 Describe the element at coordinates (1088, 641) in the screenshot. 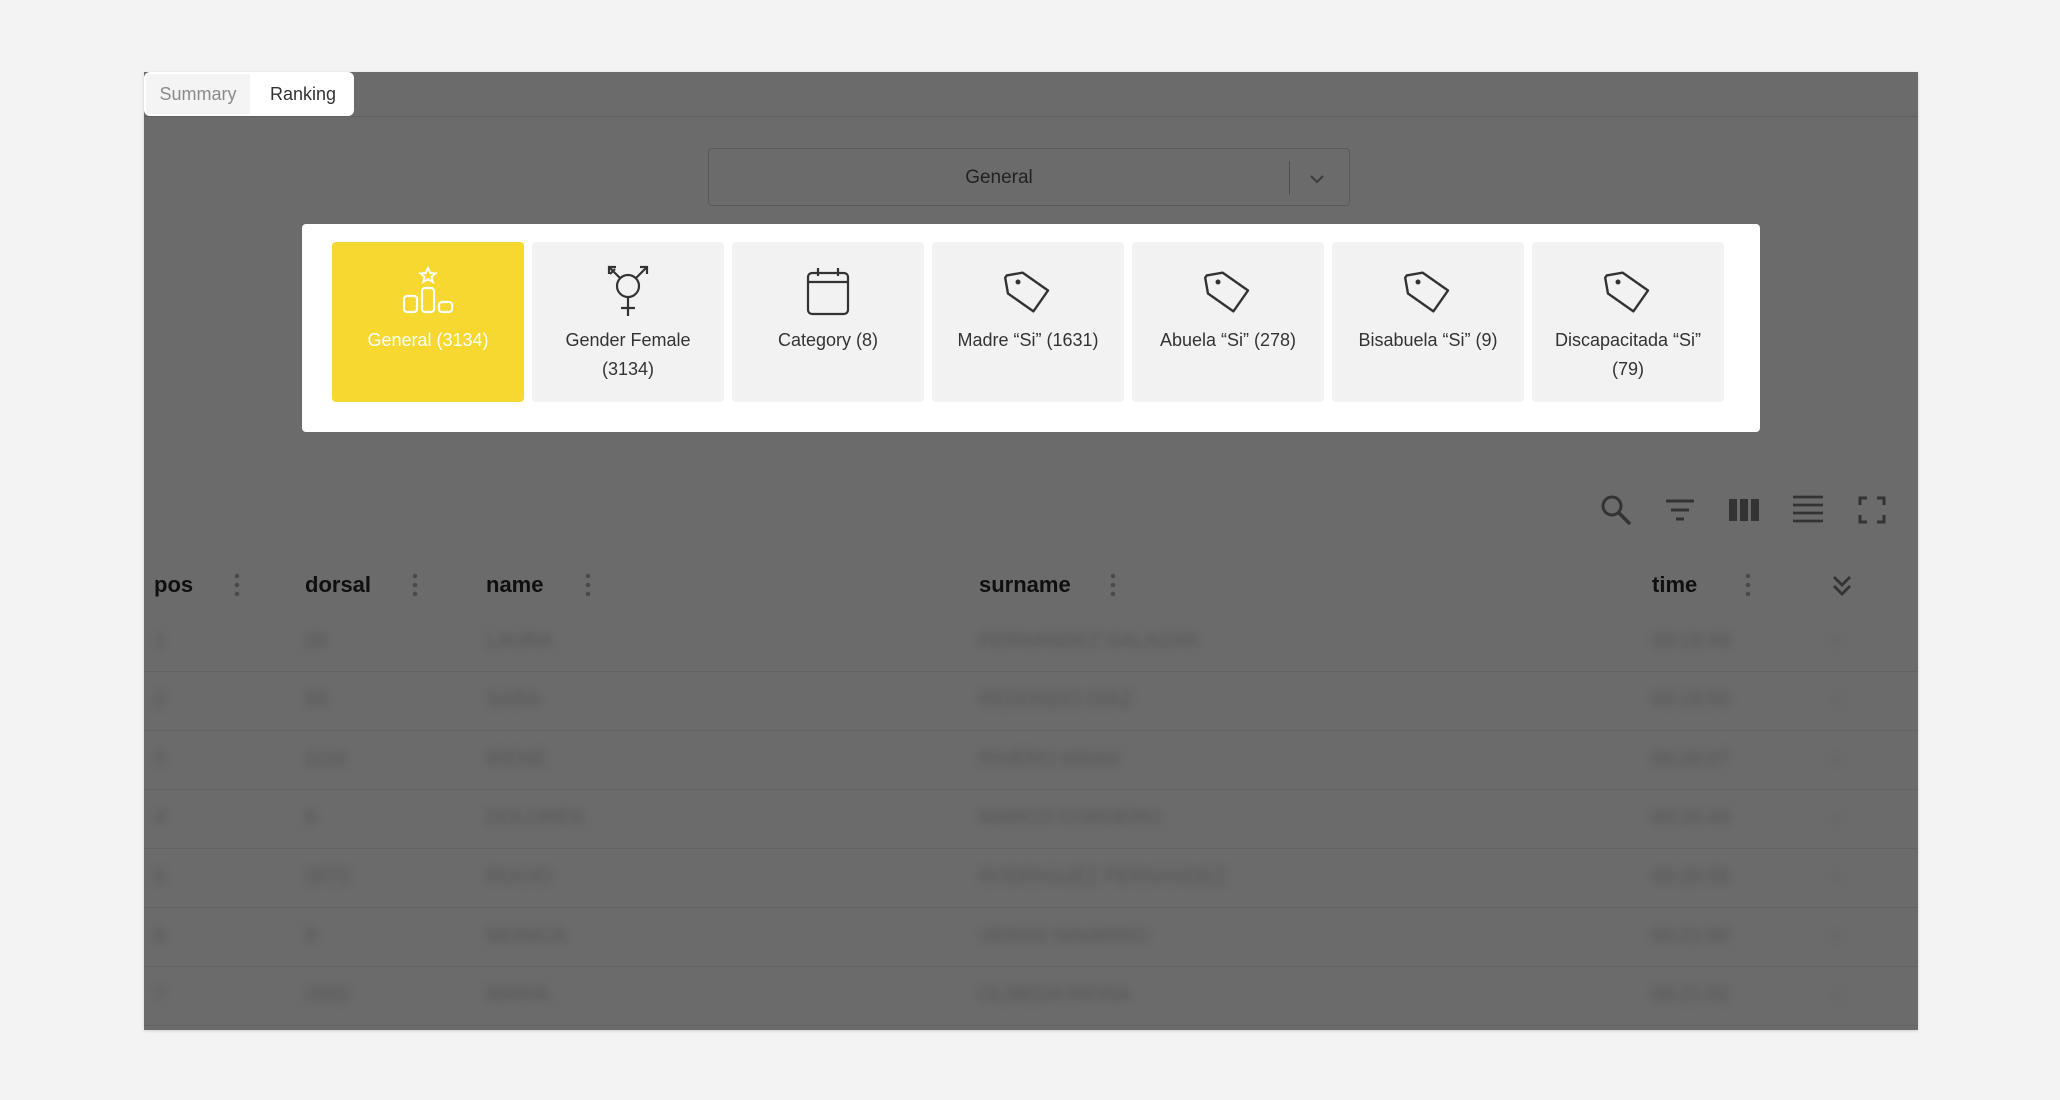

I see `cell-surname: FERNANDEZ SALAZAR` at that location.